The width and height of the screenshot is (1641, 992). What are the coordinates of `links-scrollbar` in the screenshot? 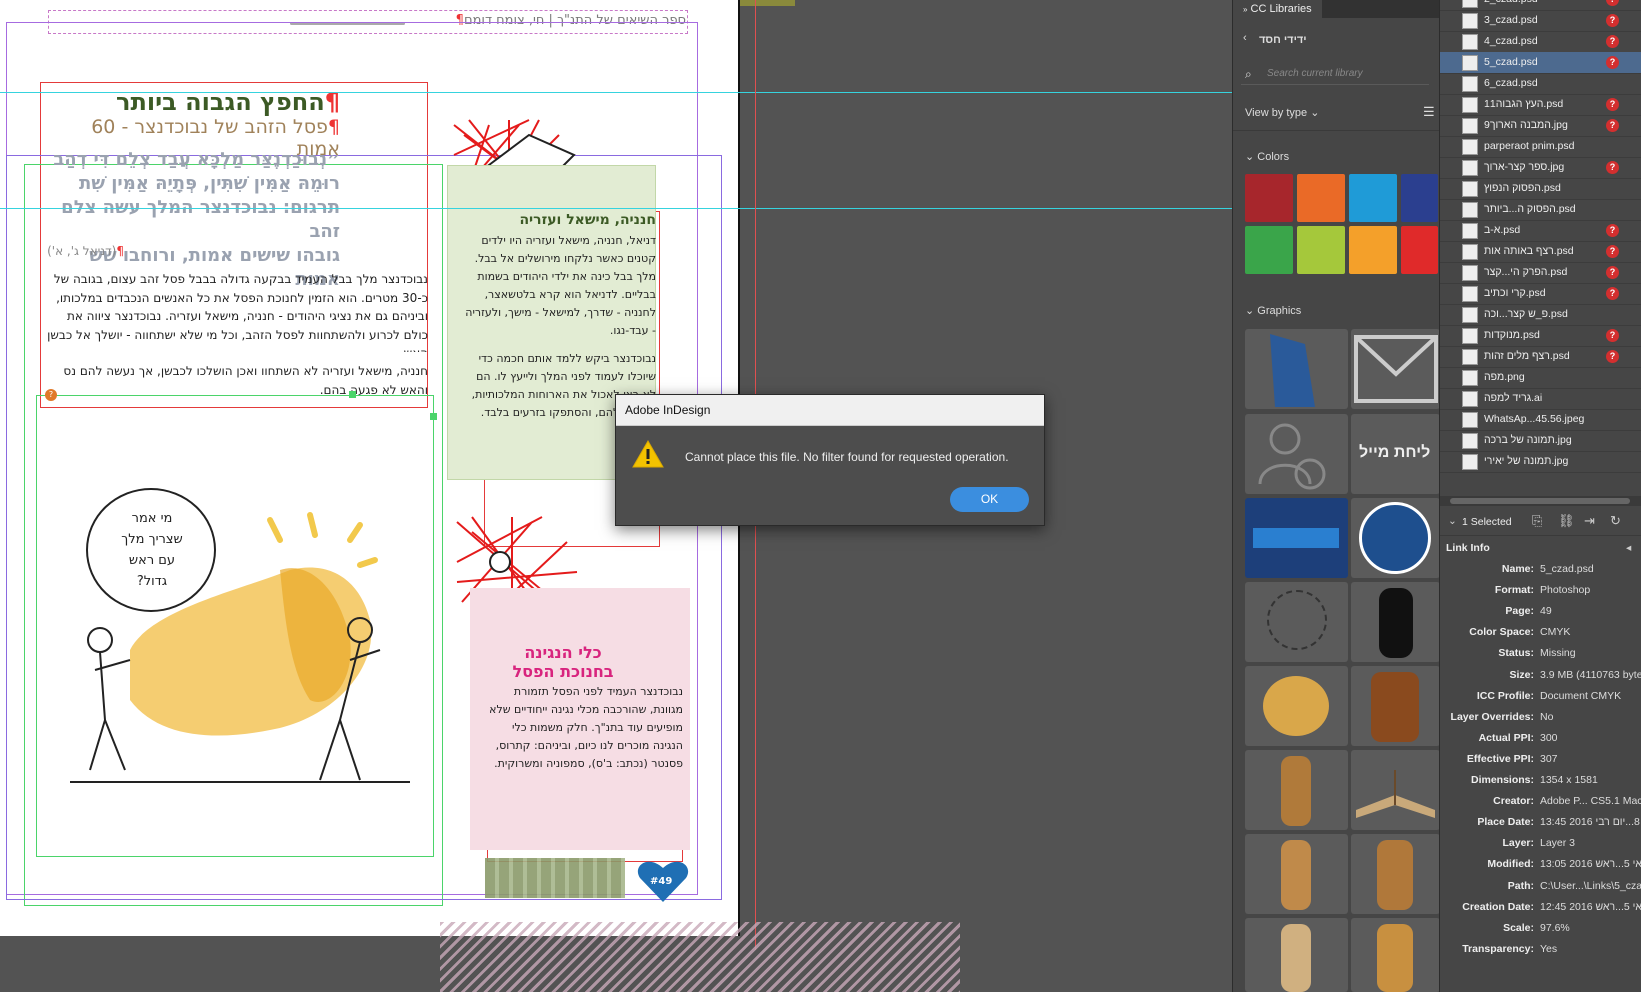 It's located at (1540, 501).